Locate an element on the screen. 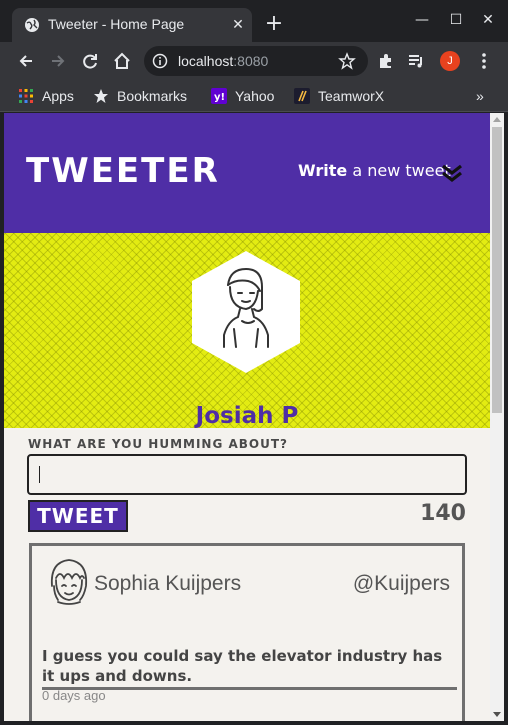 This screenshot has height=725, width=508. user-avatar-icon is located at coordinates (69, 582).